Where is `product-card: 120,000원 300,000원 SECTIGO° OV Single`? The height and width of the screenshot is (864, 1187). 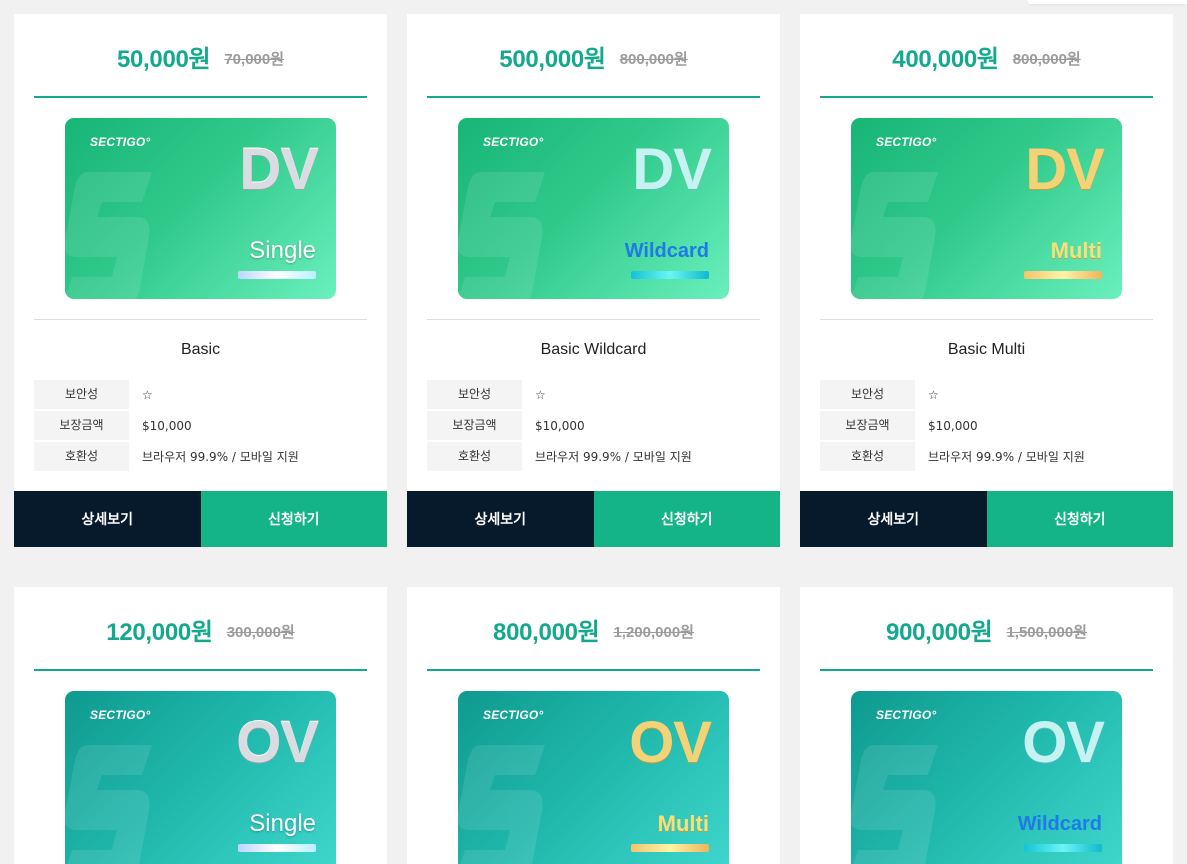
product-card: 120,000원 300,000원 SECTIGO° OV Single is located at coordinates (200, 725).